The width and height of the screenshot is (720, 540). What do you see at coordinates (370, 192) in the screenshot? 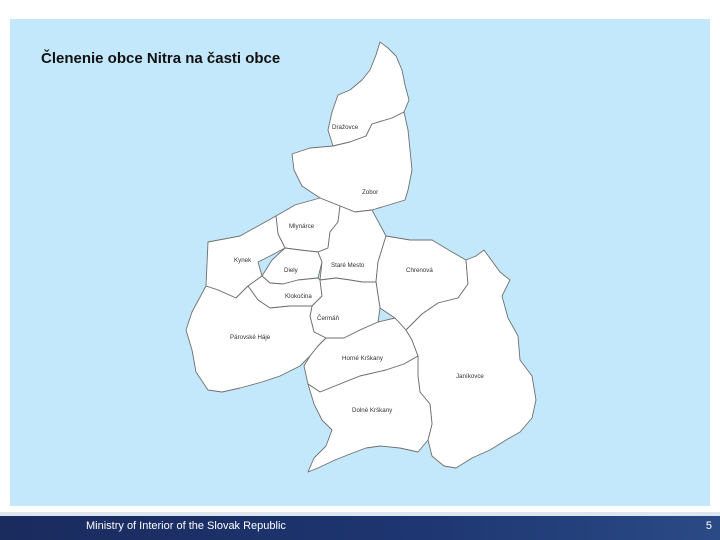
I see `label-zobor: Zobor` at bounding box center [370, 192].